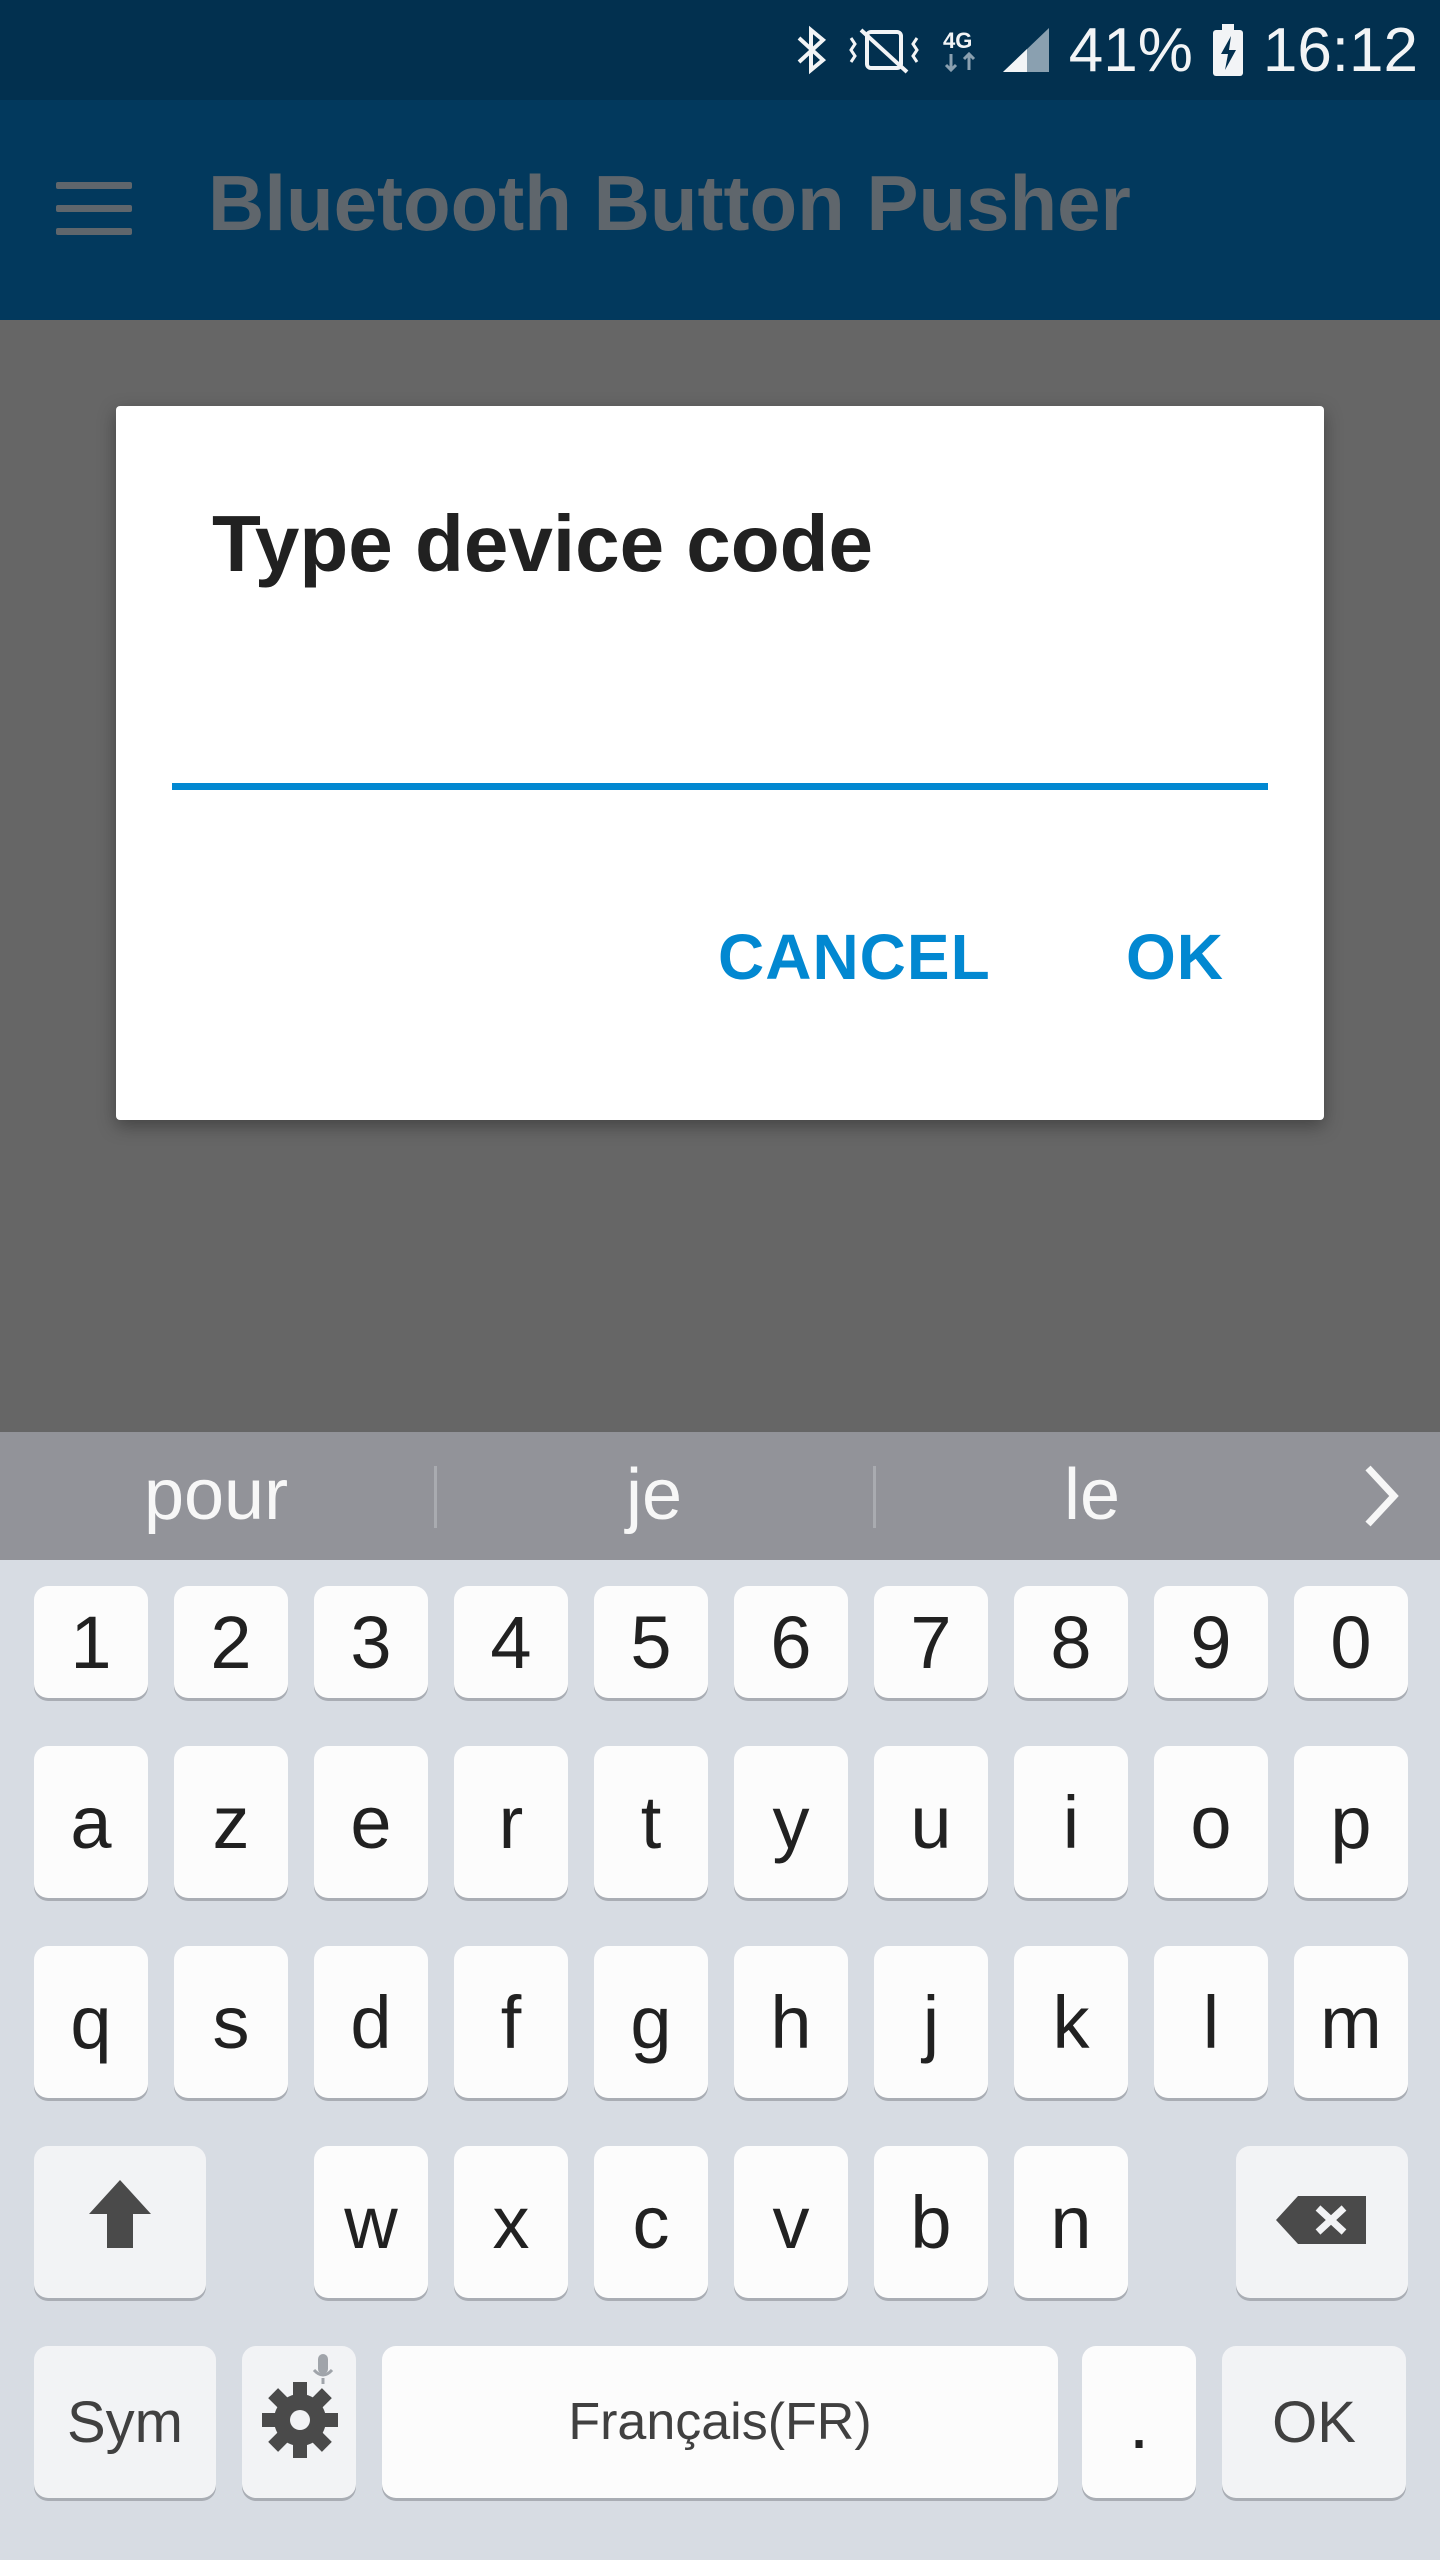 Image resolution: width=1440 pixels, height=2560 pixels. I want to click on key-a: a, so click(91, 1822).